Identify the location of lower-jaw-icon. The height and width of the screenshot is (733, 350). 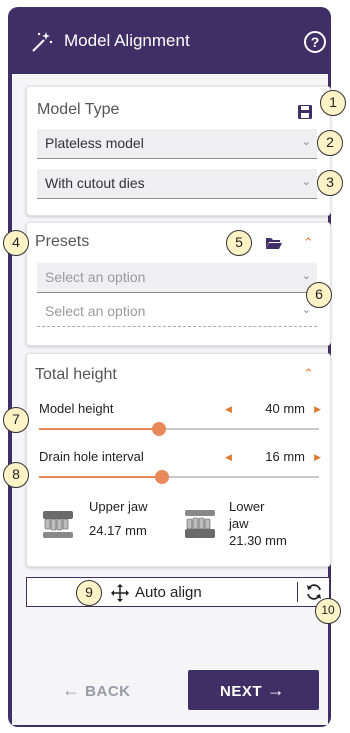
(200, 524).